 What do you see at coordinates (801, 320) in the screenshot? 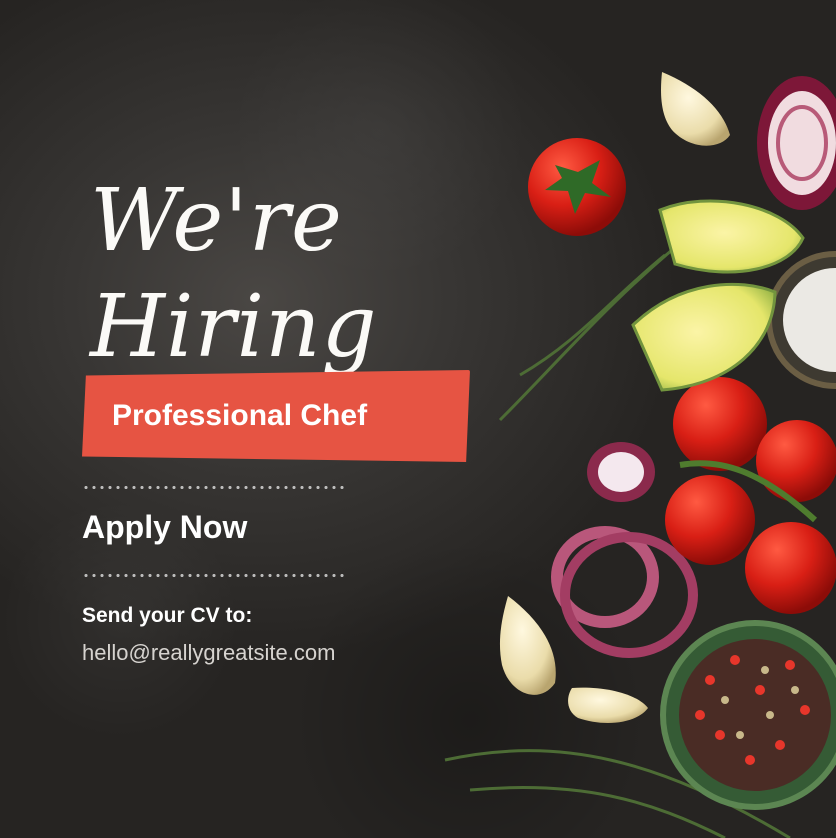
I see `salt-bowl-icon` at bounding box center [801, 320].